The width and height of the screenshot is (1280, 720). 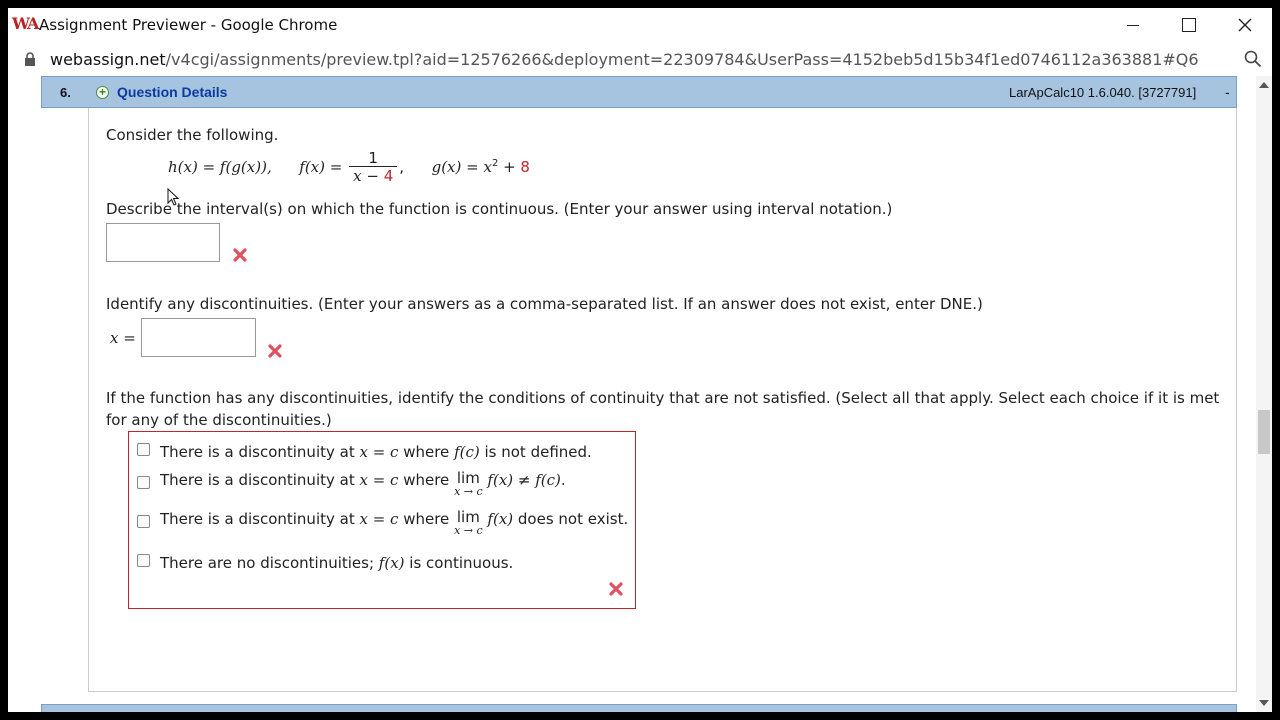 What do you see at coordinates (172, 92) in the screenshot?
I see `question-details-link: Question Details` at bounding box center [172, 92].